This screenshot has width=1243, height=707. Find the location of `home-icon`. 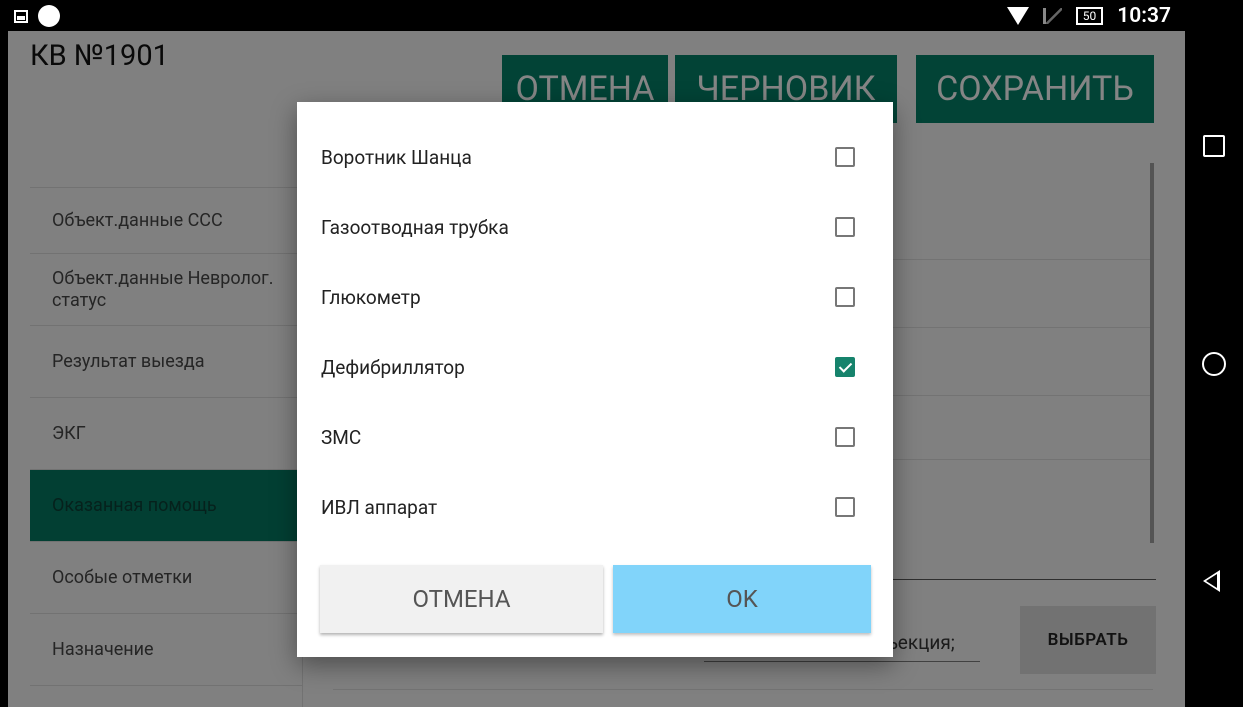

home-icon is located at coordinates (1214, 364).